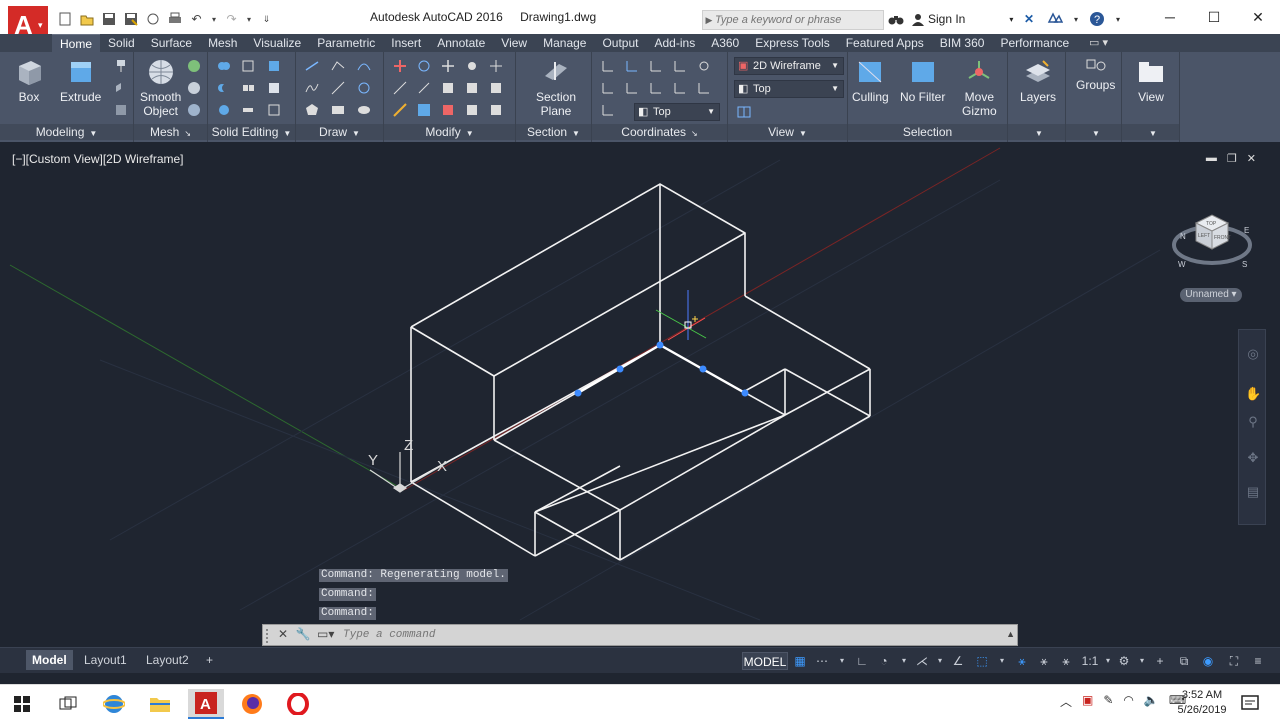  I want to click on expand-history-icon: ▲, so click(1010, 634).